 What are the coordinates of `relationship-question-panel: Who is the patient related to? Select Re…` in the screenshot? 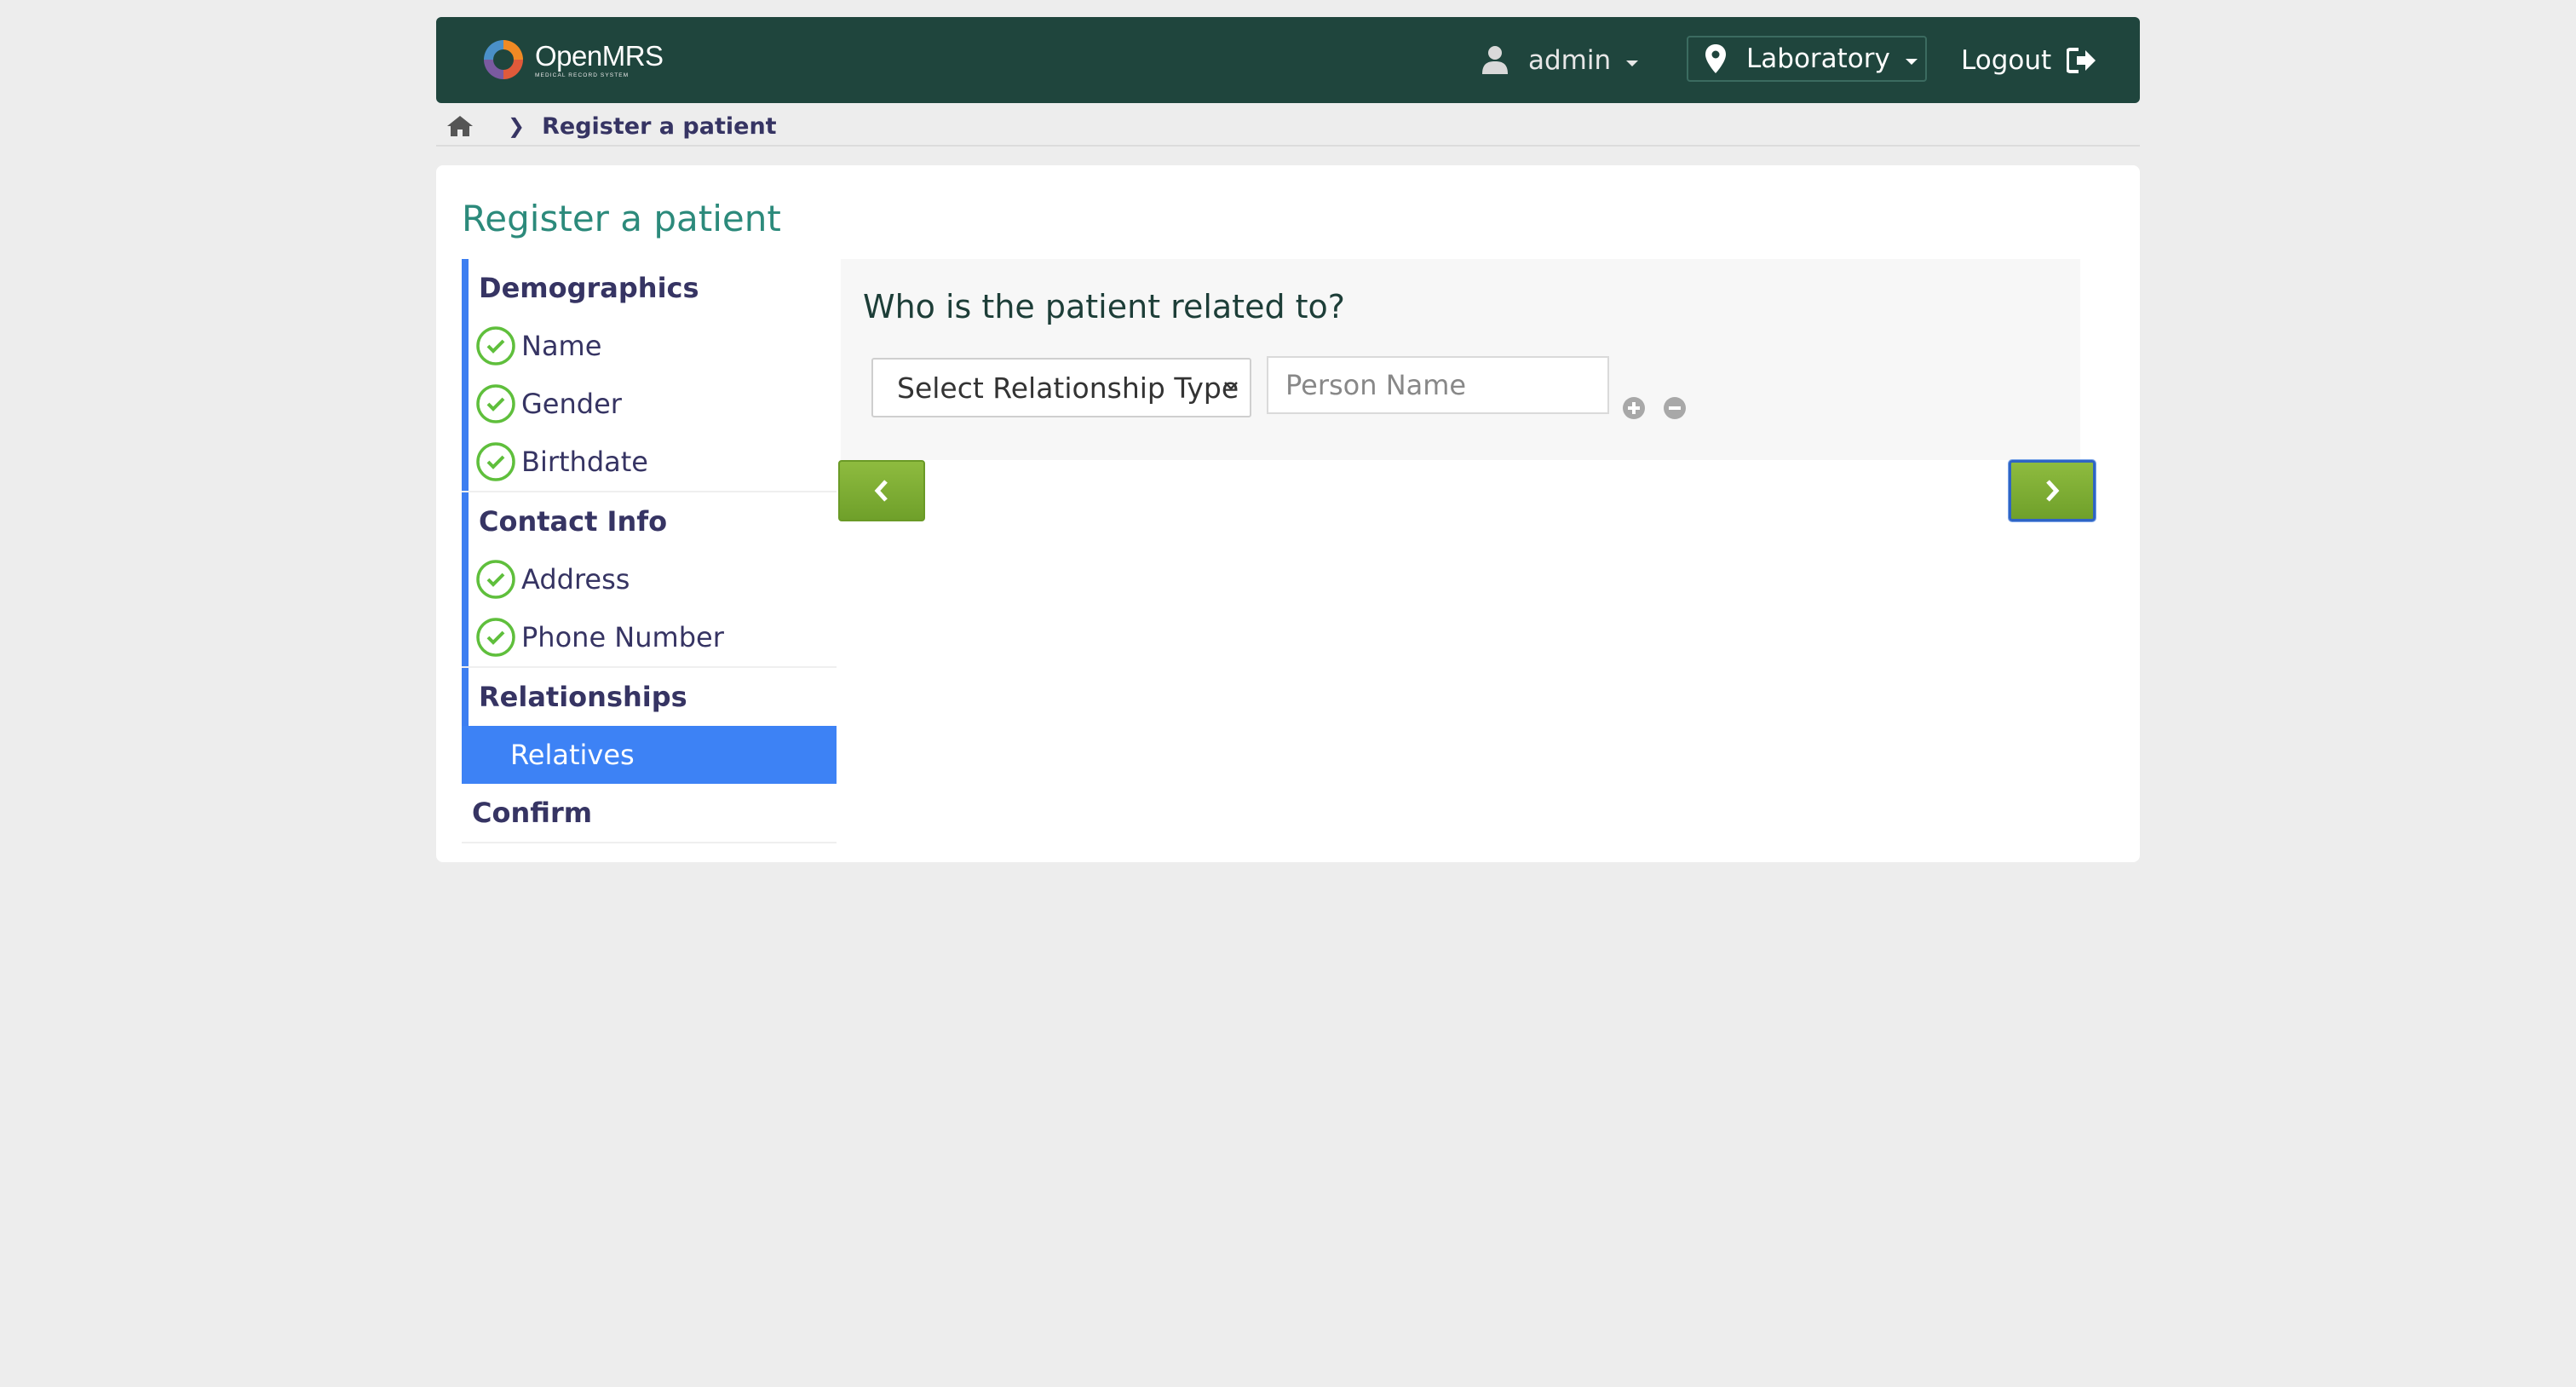 It's located at (1461, 359).